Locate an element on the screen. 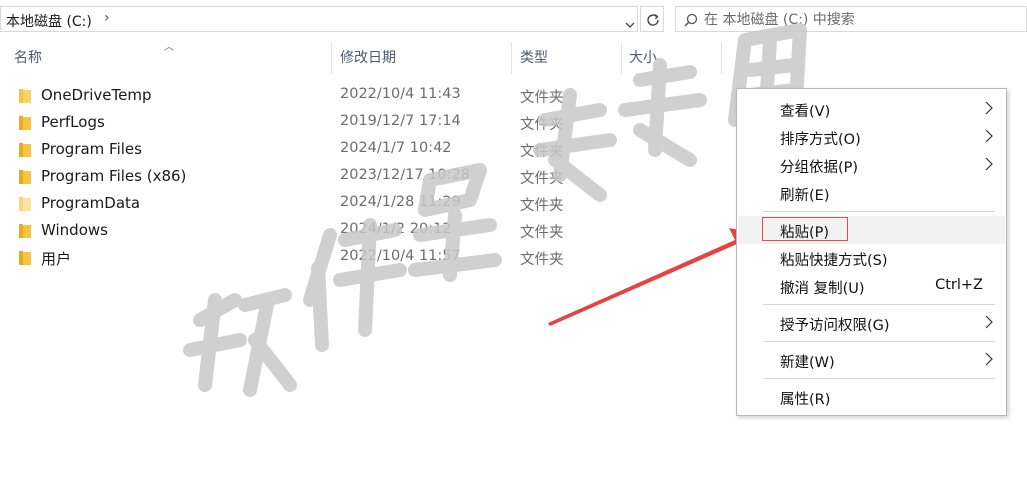 This screenshot has width=1027, height=481. menu-item-undo: 撤消 复制(U) Ctrl+Z is located at coordinates (871, 286).